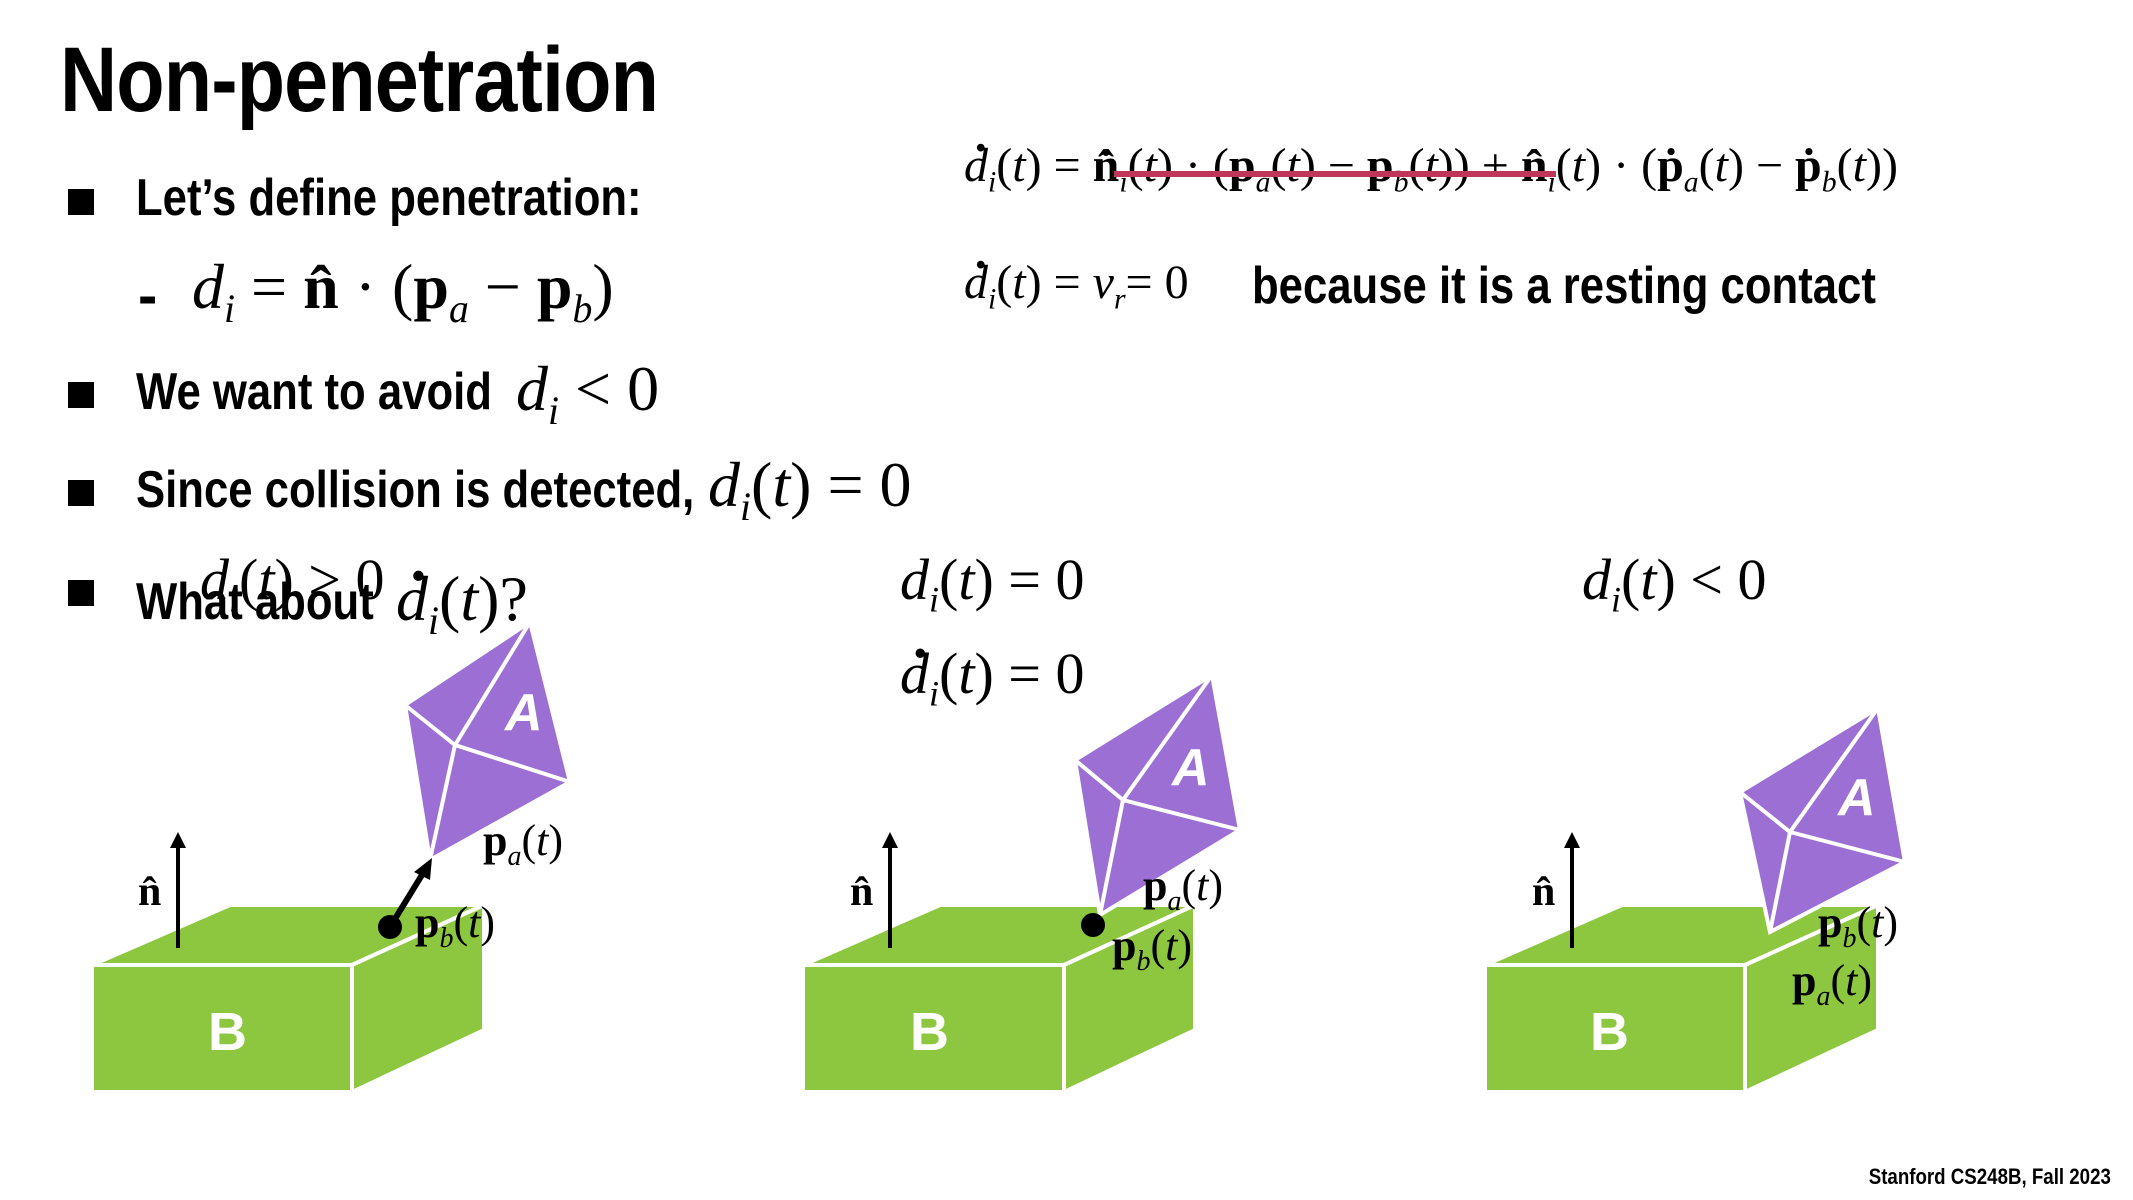  I want to click on course-footer: Stanford CS248B, Fall 2023, so click(1989, 1176).